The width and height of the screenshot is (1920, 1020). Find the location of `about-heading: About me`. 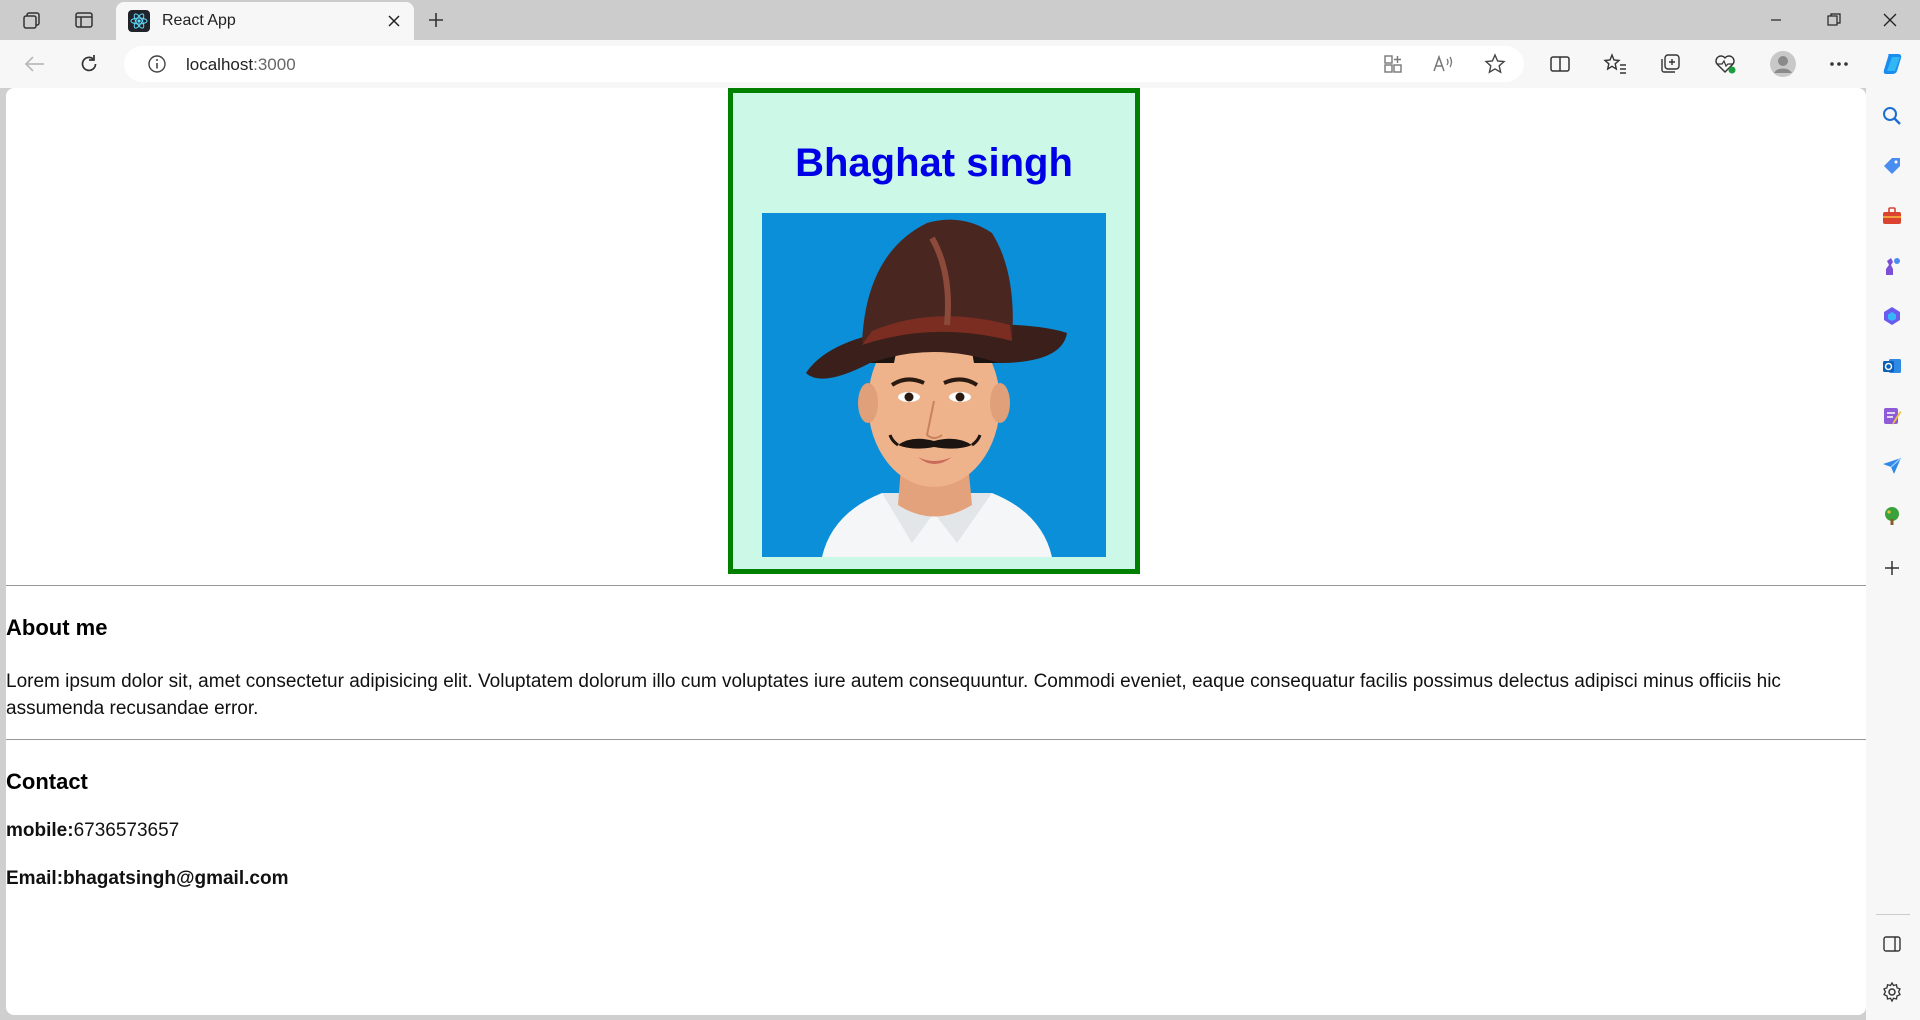

about-heading: About me is located at coordinates (57, 627).